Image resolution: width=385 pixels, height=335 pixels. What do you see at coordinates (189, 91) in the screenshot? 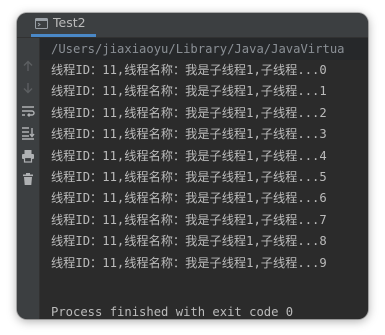
I see `output-line: 线程ID：11,线程名称：我是子线程1,子线程...1` at bounding box center [189, 91].